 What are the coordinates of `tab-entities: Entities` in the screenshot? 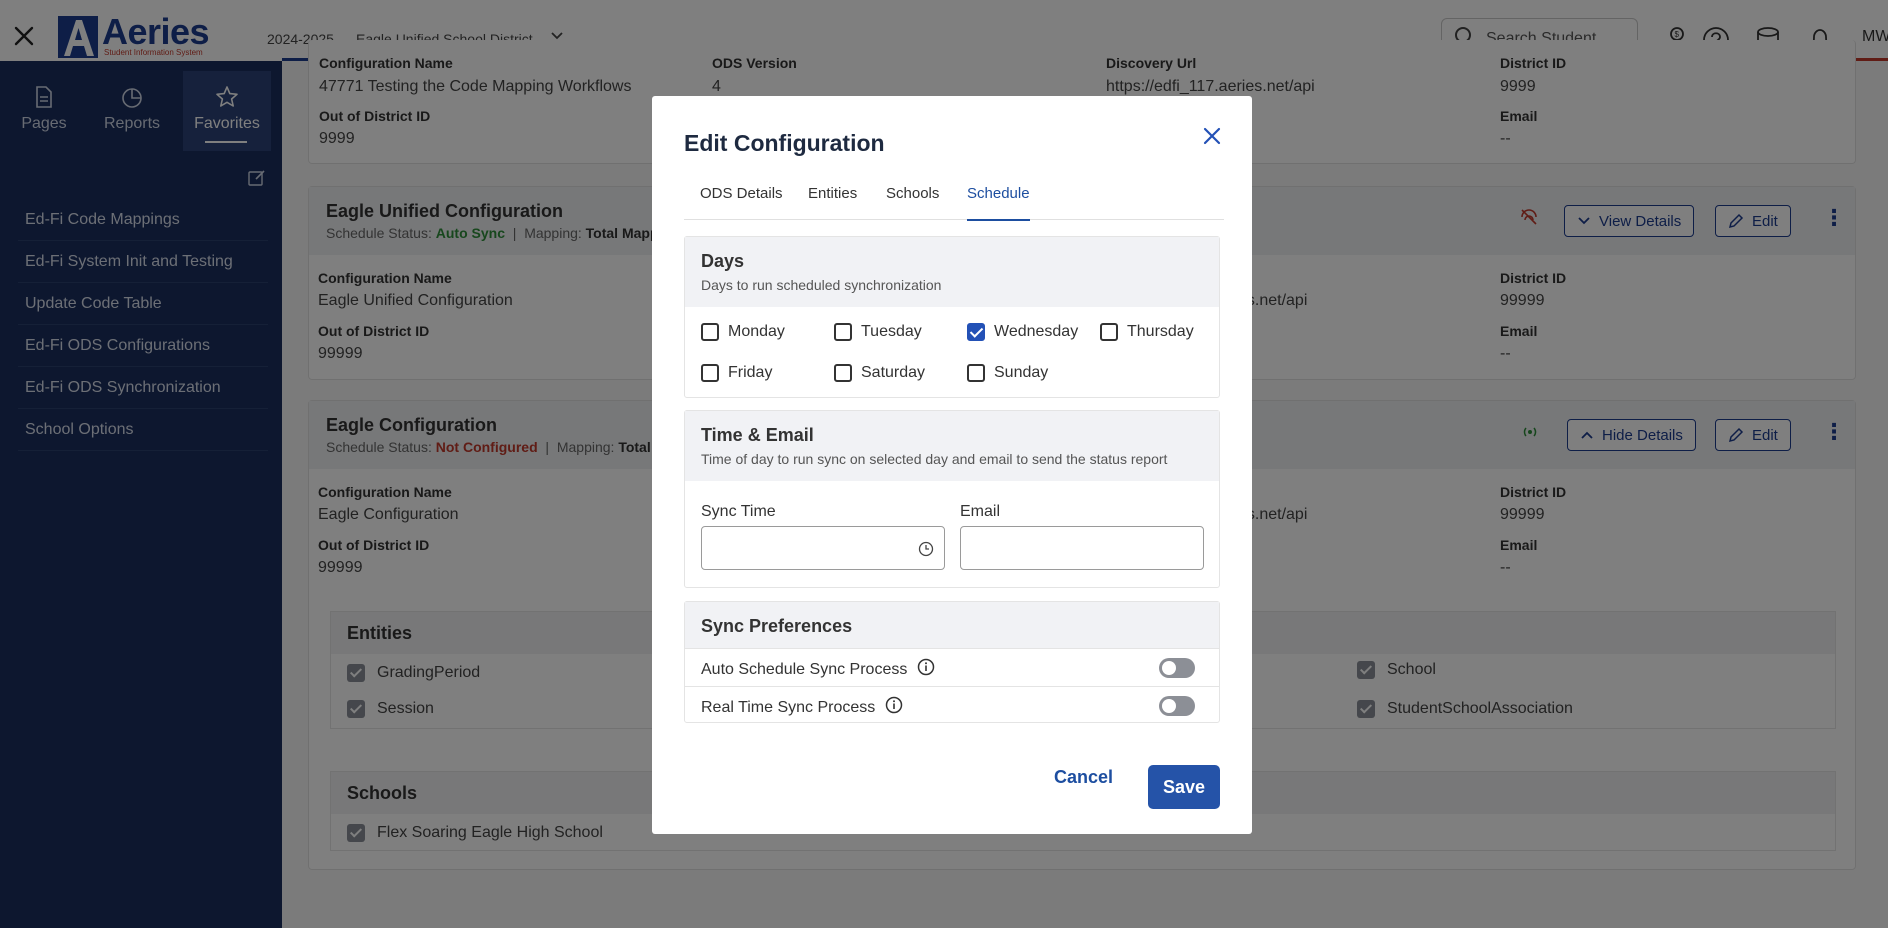 It's located at (832, 202).